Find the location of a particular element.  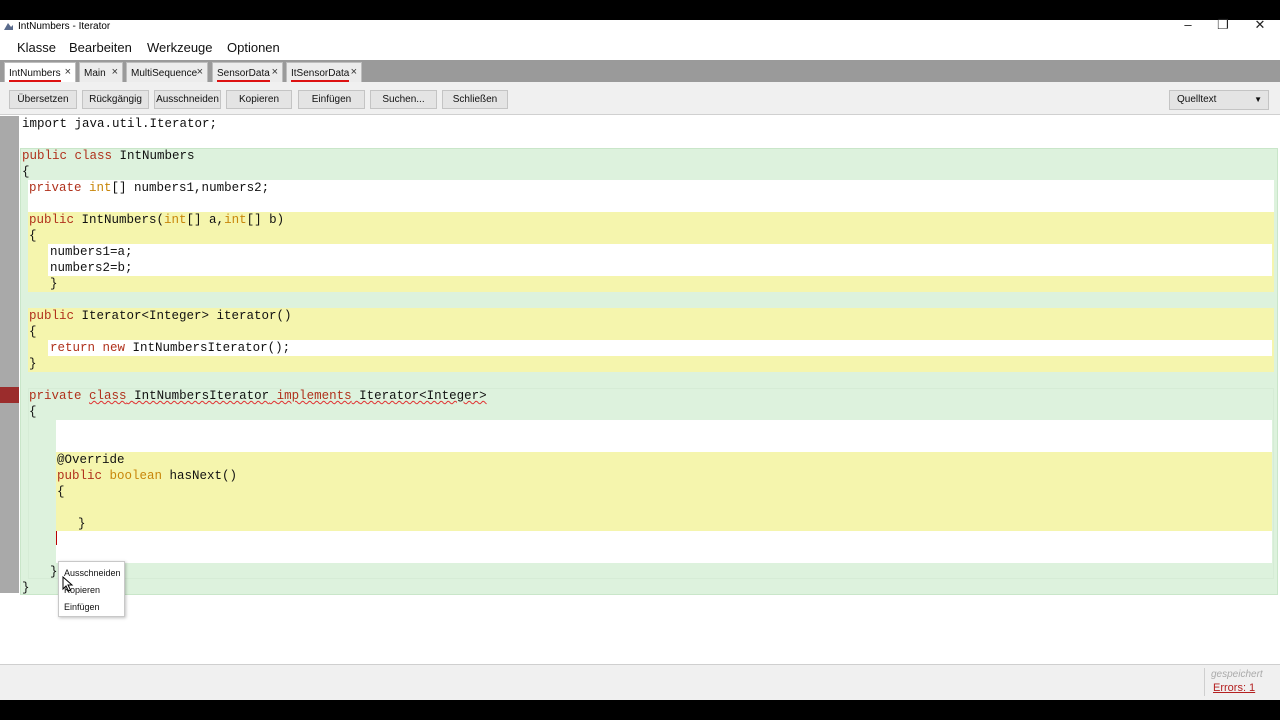

view-mode-label: Quelltext is located at coordinates (1197, 99).